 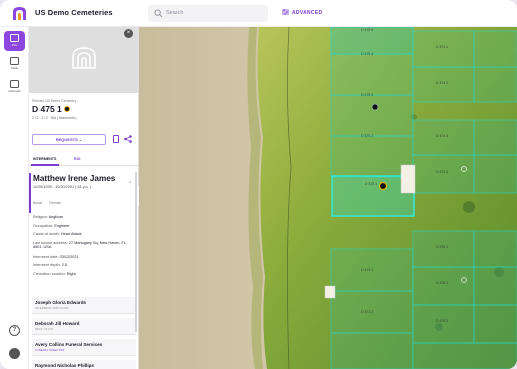 I want to click on nav-item-plot: Plot, so click(x=14, y=41).